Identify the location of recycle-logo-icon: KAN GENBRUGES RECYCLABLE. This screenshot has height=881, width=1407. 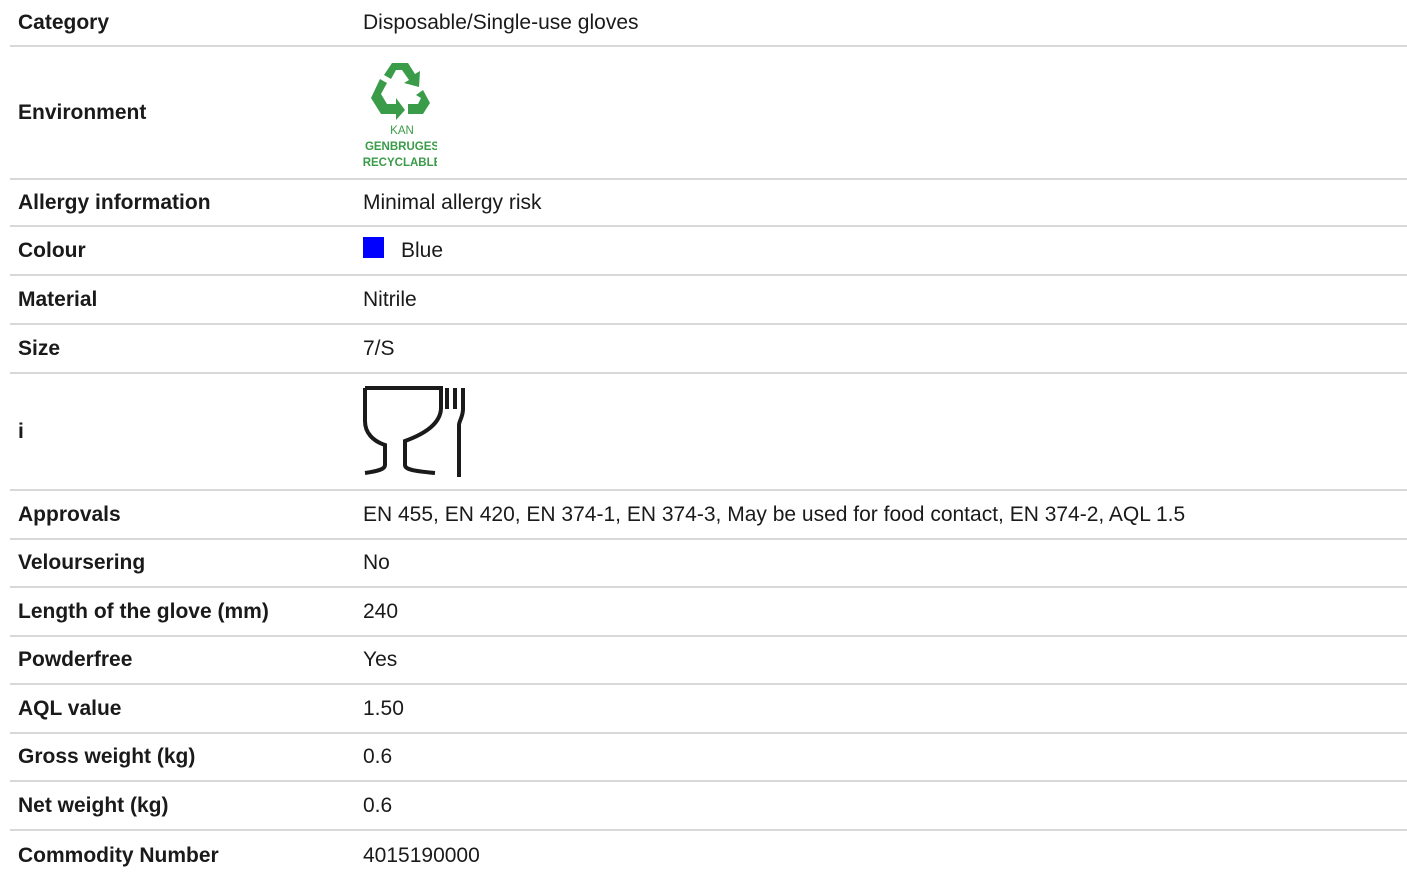
(400, 115).